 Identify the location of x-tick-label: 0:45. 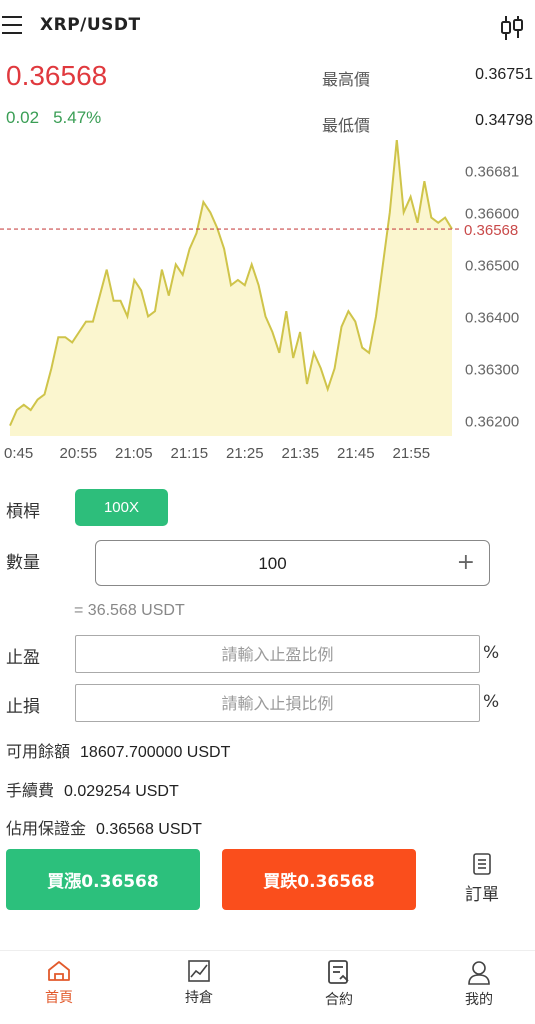
(18, 453).